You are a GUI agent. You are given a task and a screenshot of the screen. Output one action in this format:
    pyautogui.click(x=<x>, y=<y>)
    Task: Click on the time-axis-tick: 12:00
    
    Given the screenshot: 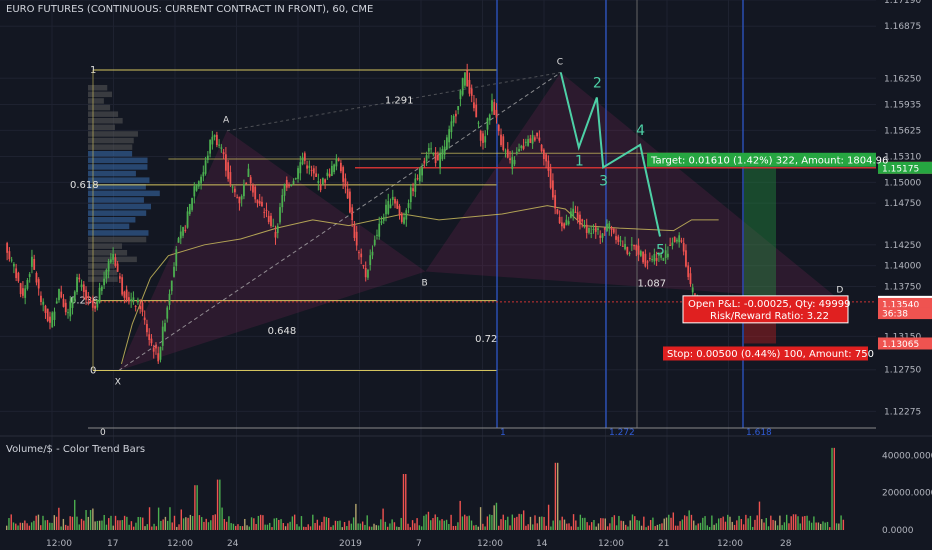 What is the action you would take?
    pyautogui.click(x=59, y=544)
    